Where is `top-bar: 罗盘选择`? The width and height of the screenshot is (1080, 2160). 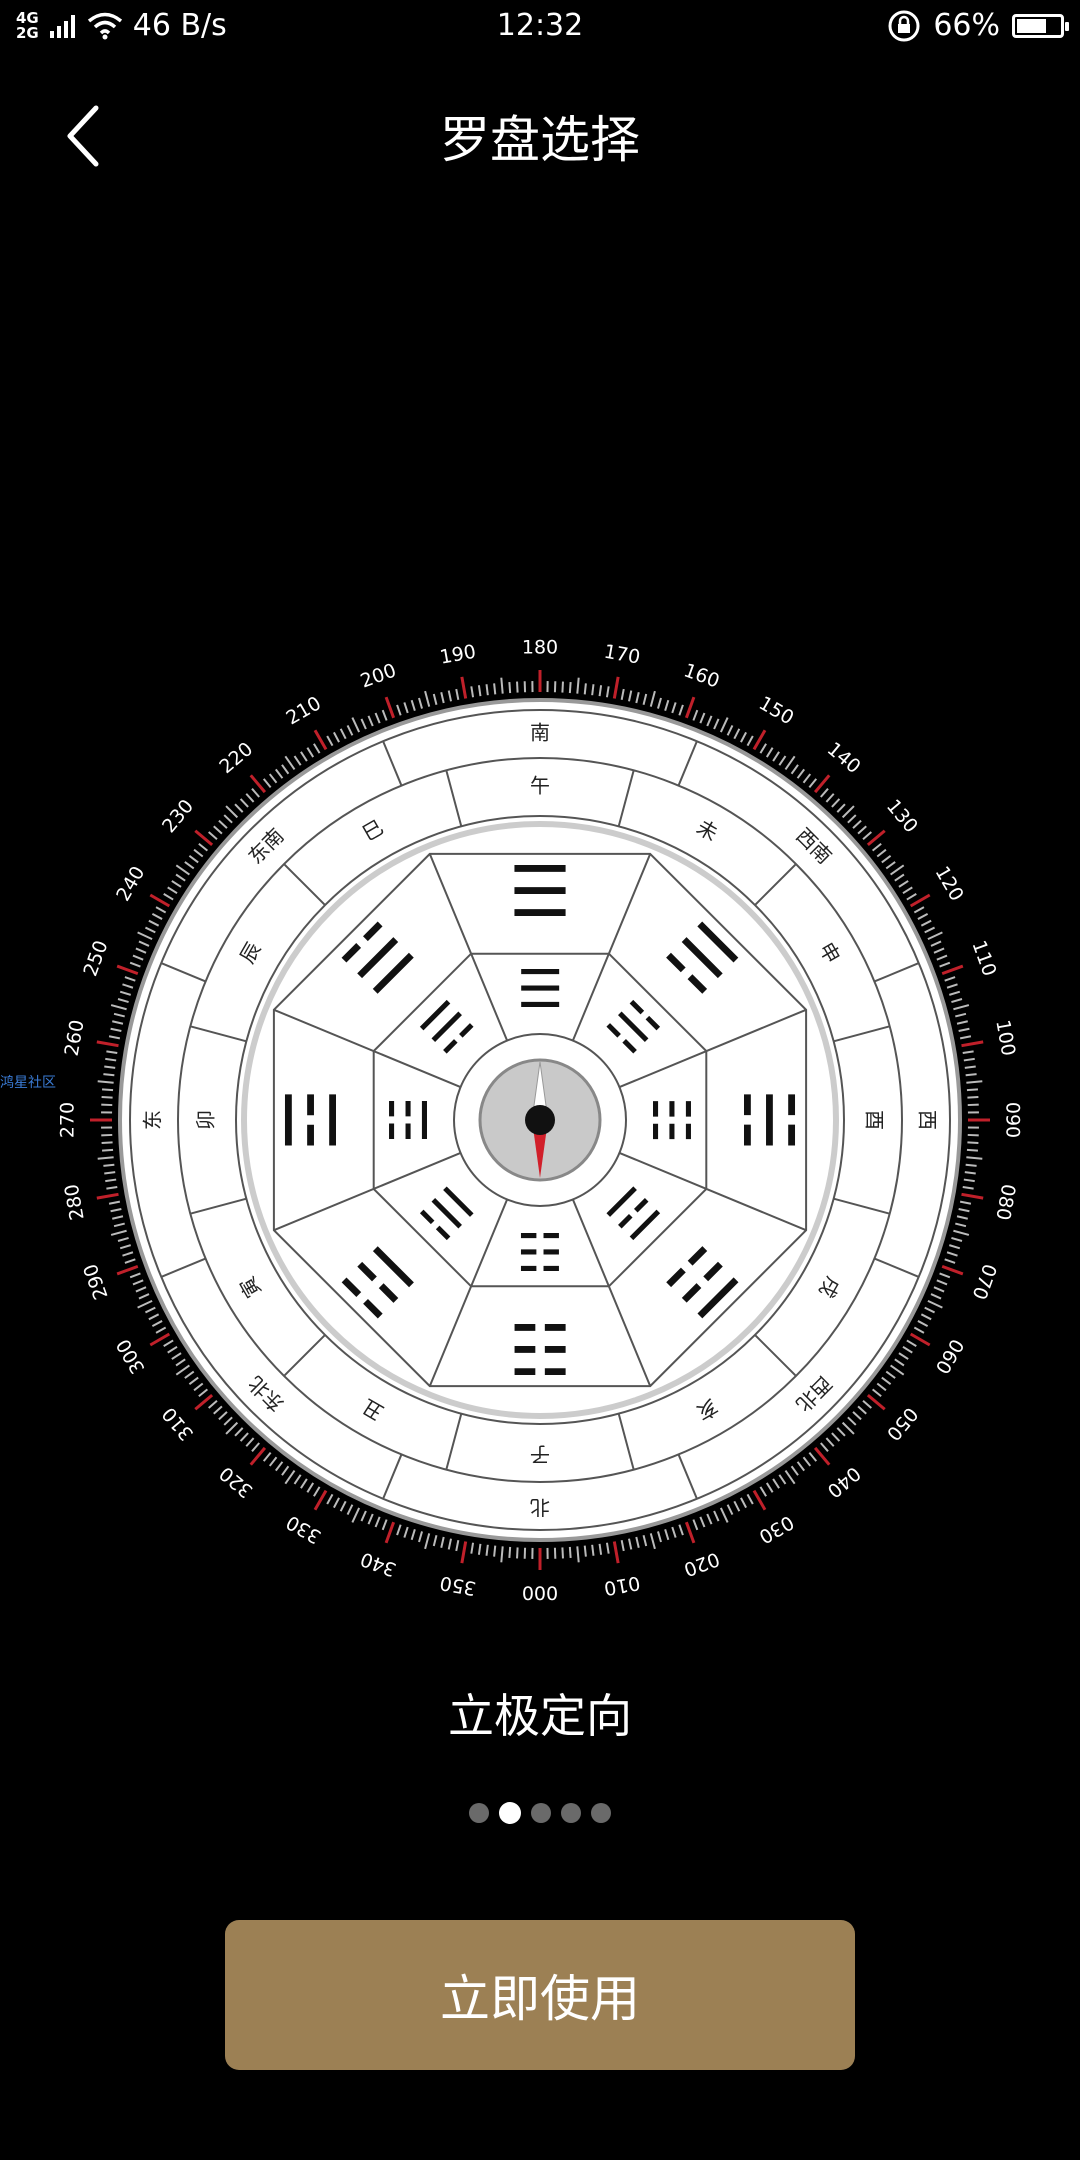
top-bar: 罗盘选择 is located at coordinates (540, 126).